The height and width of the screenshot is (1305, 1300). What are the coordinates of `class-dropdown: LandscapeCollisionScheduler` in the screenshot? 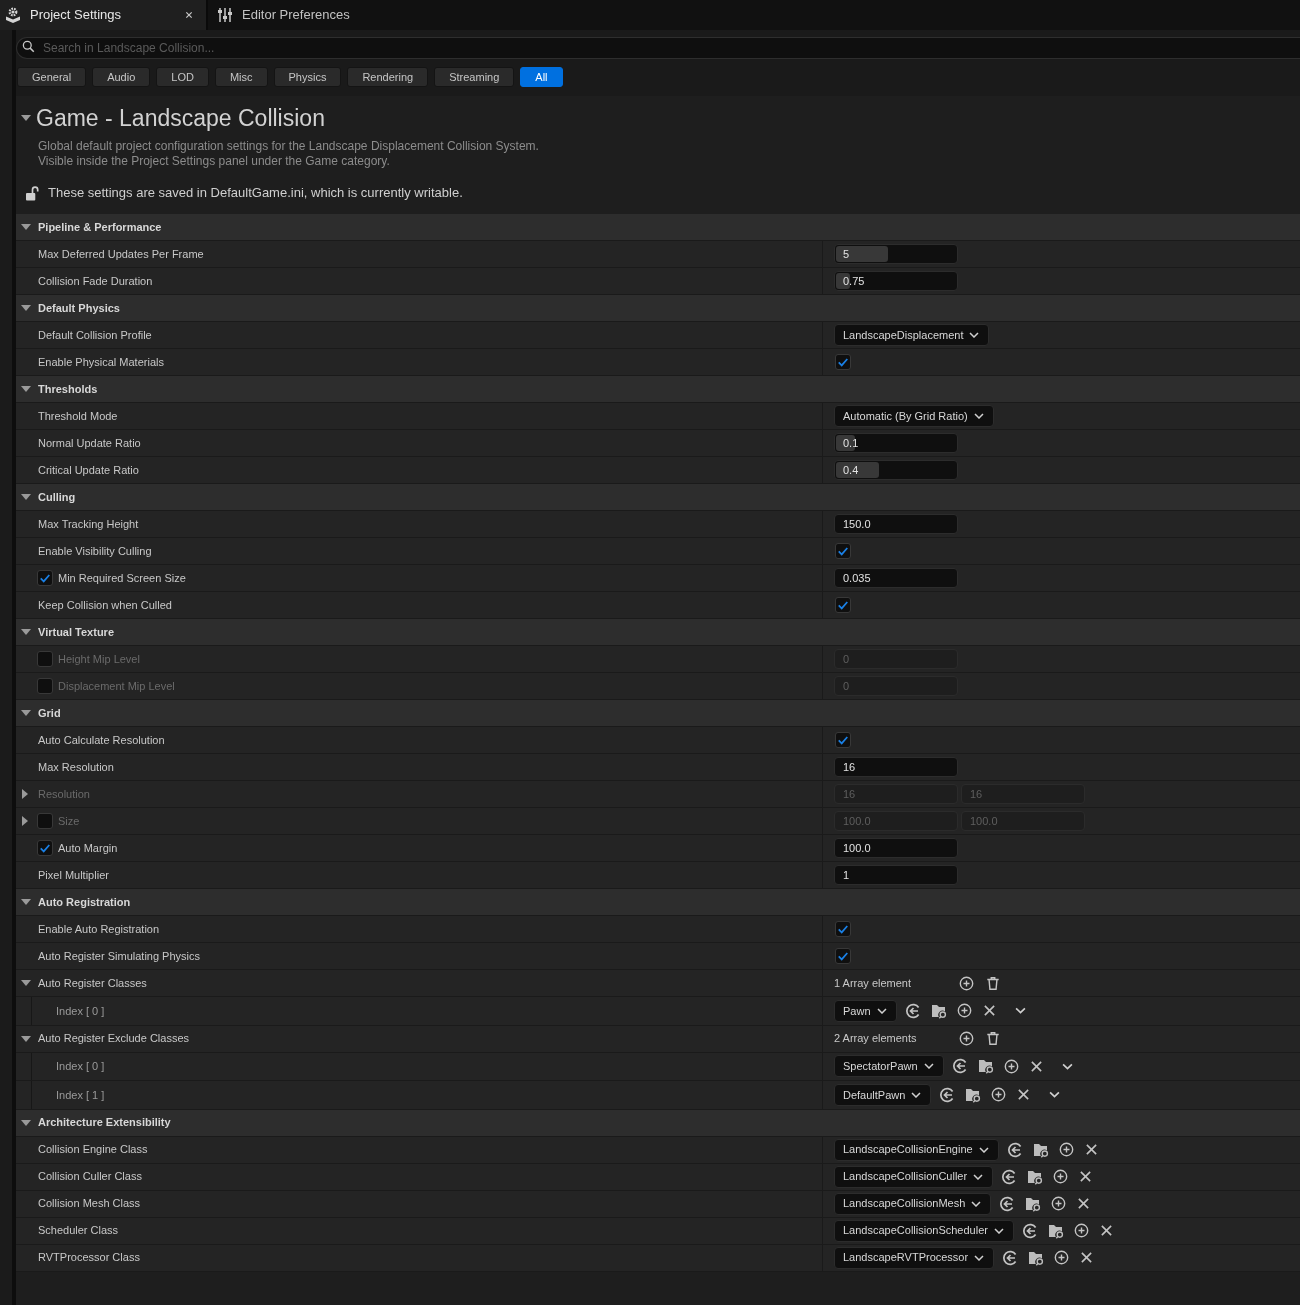 It's located at (924, 1230).